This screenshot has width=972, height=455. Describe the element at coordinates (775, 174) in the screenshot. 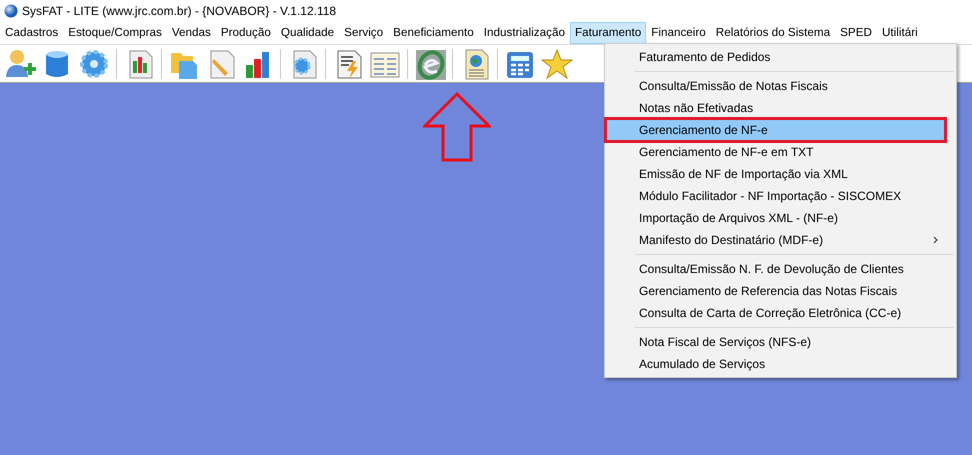

I see `menu-item: Emissão de NF de Importação via XML` at that location.